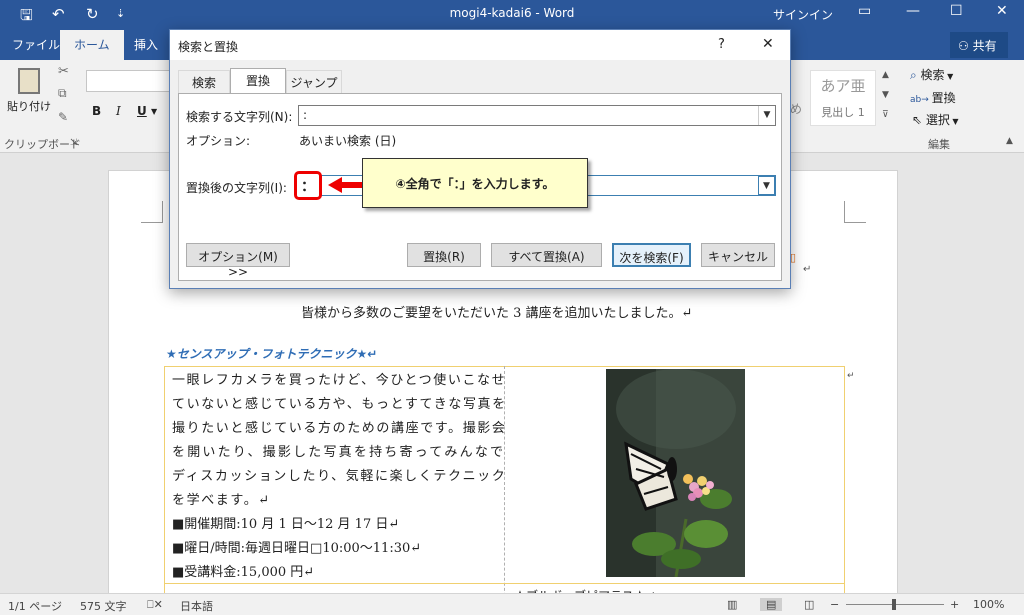 This screenshot has width=1024, height=615. What do you see at coordinates (96, 111) in the screenshot?
I see `bold-button: B` at bounding box center [96, 111].